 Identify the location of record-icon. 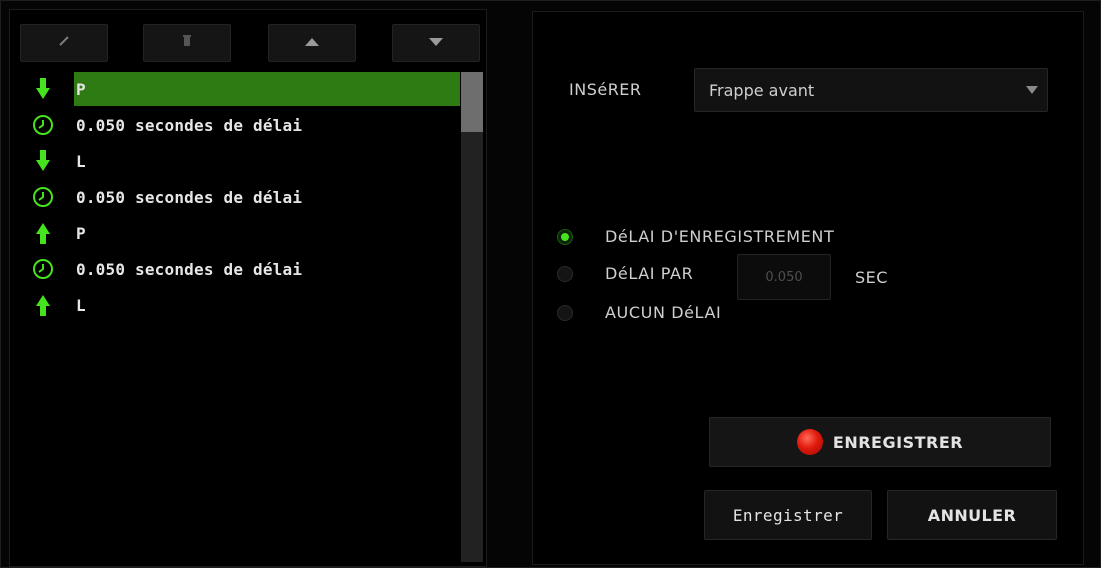
(809, 442).